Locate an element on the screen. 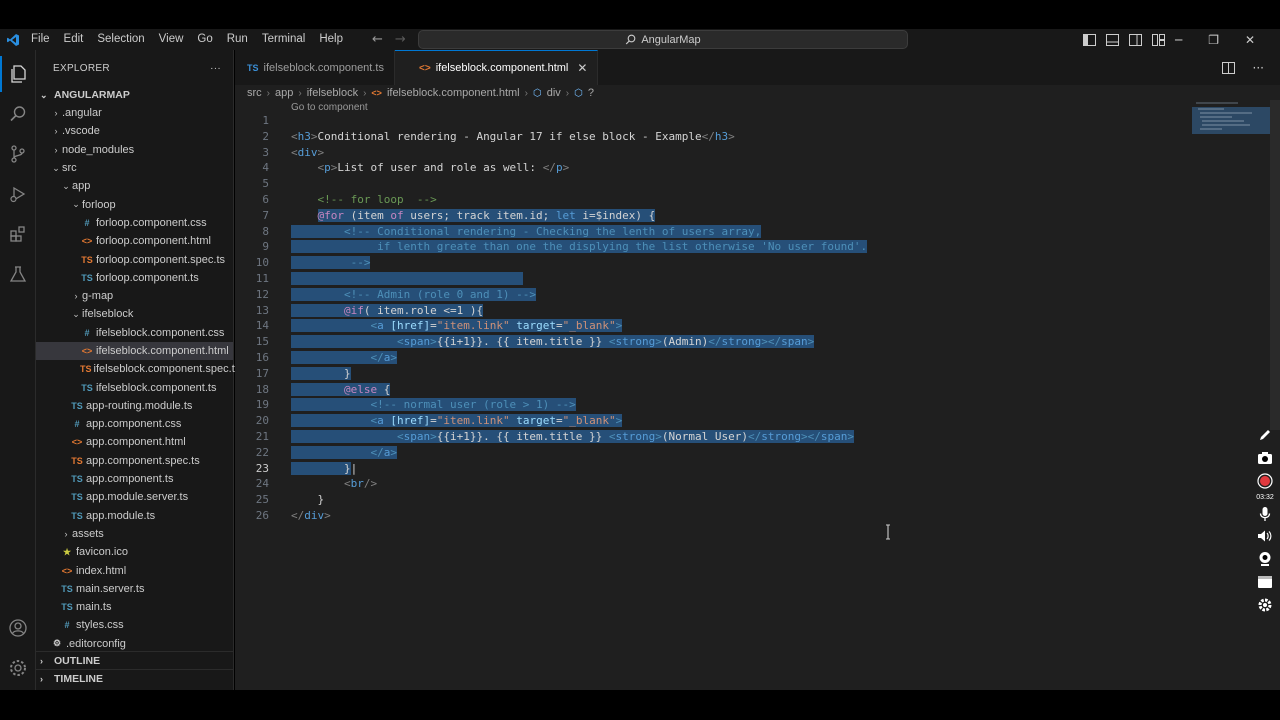 The height and width of the screenshot is (720, 1280). file-item: <> index.html is located at coordinates (134, 570).